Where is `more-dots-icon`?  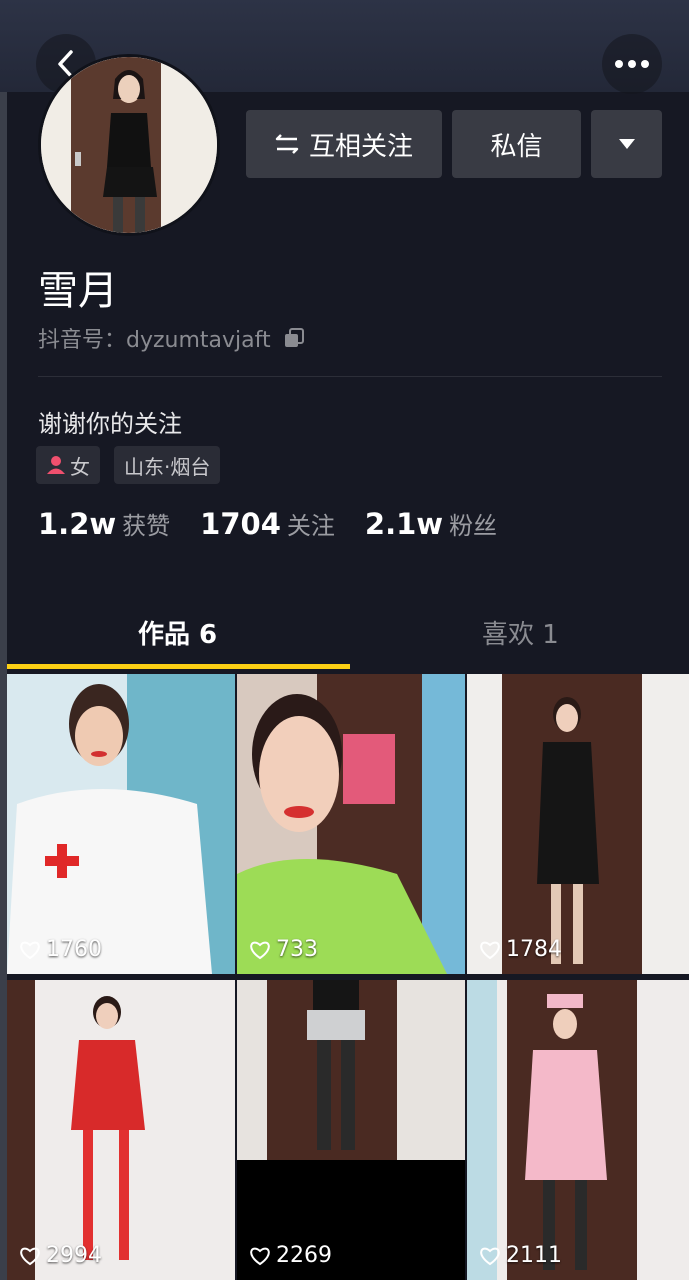
more-dots-icon is located at coordinates (632, 64).